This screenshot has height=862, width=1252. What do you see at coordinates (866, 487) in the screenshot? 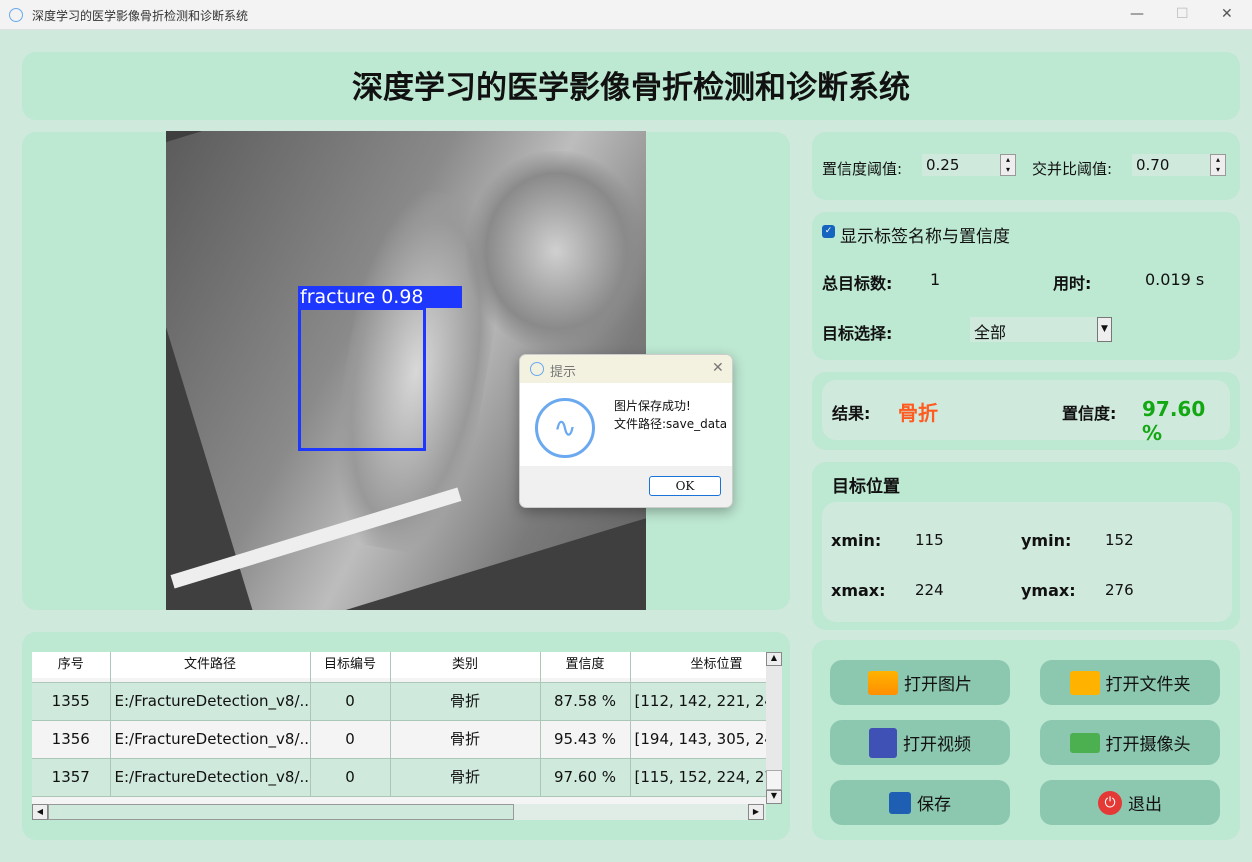
I see `position-title: 目标位置` at bounding box center [866, 487].